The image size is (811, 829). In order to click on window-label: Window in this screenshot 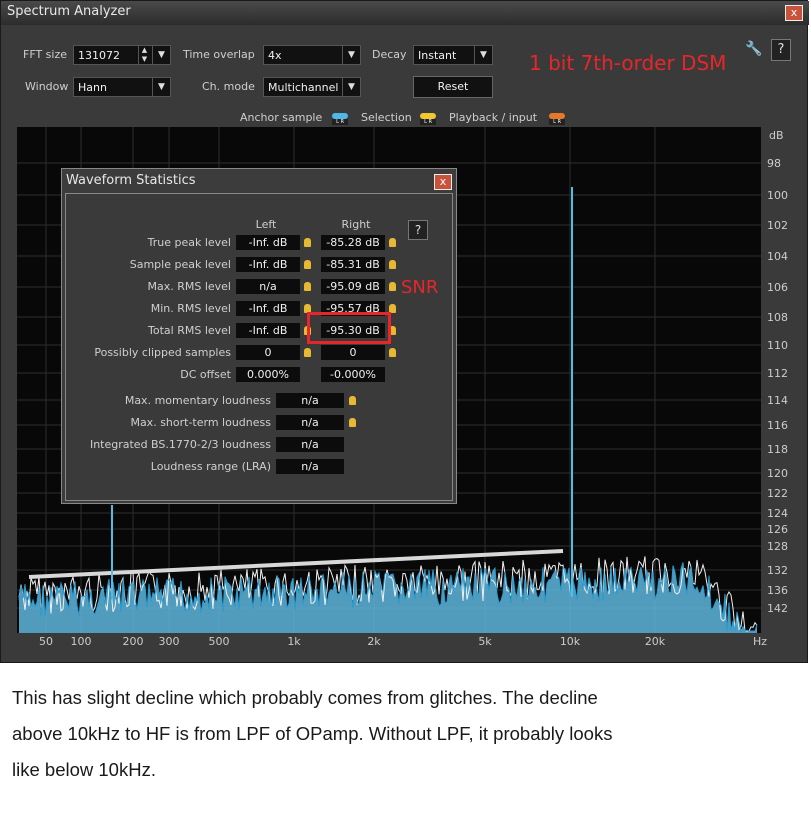, I will do `click(47, 86)`.